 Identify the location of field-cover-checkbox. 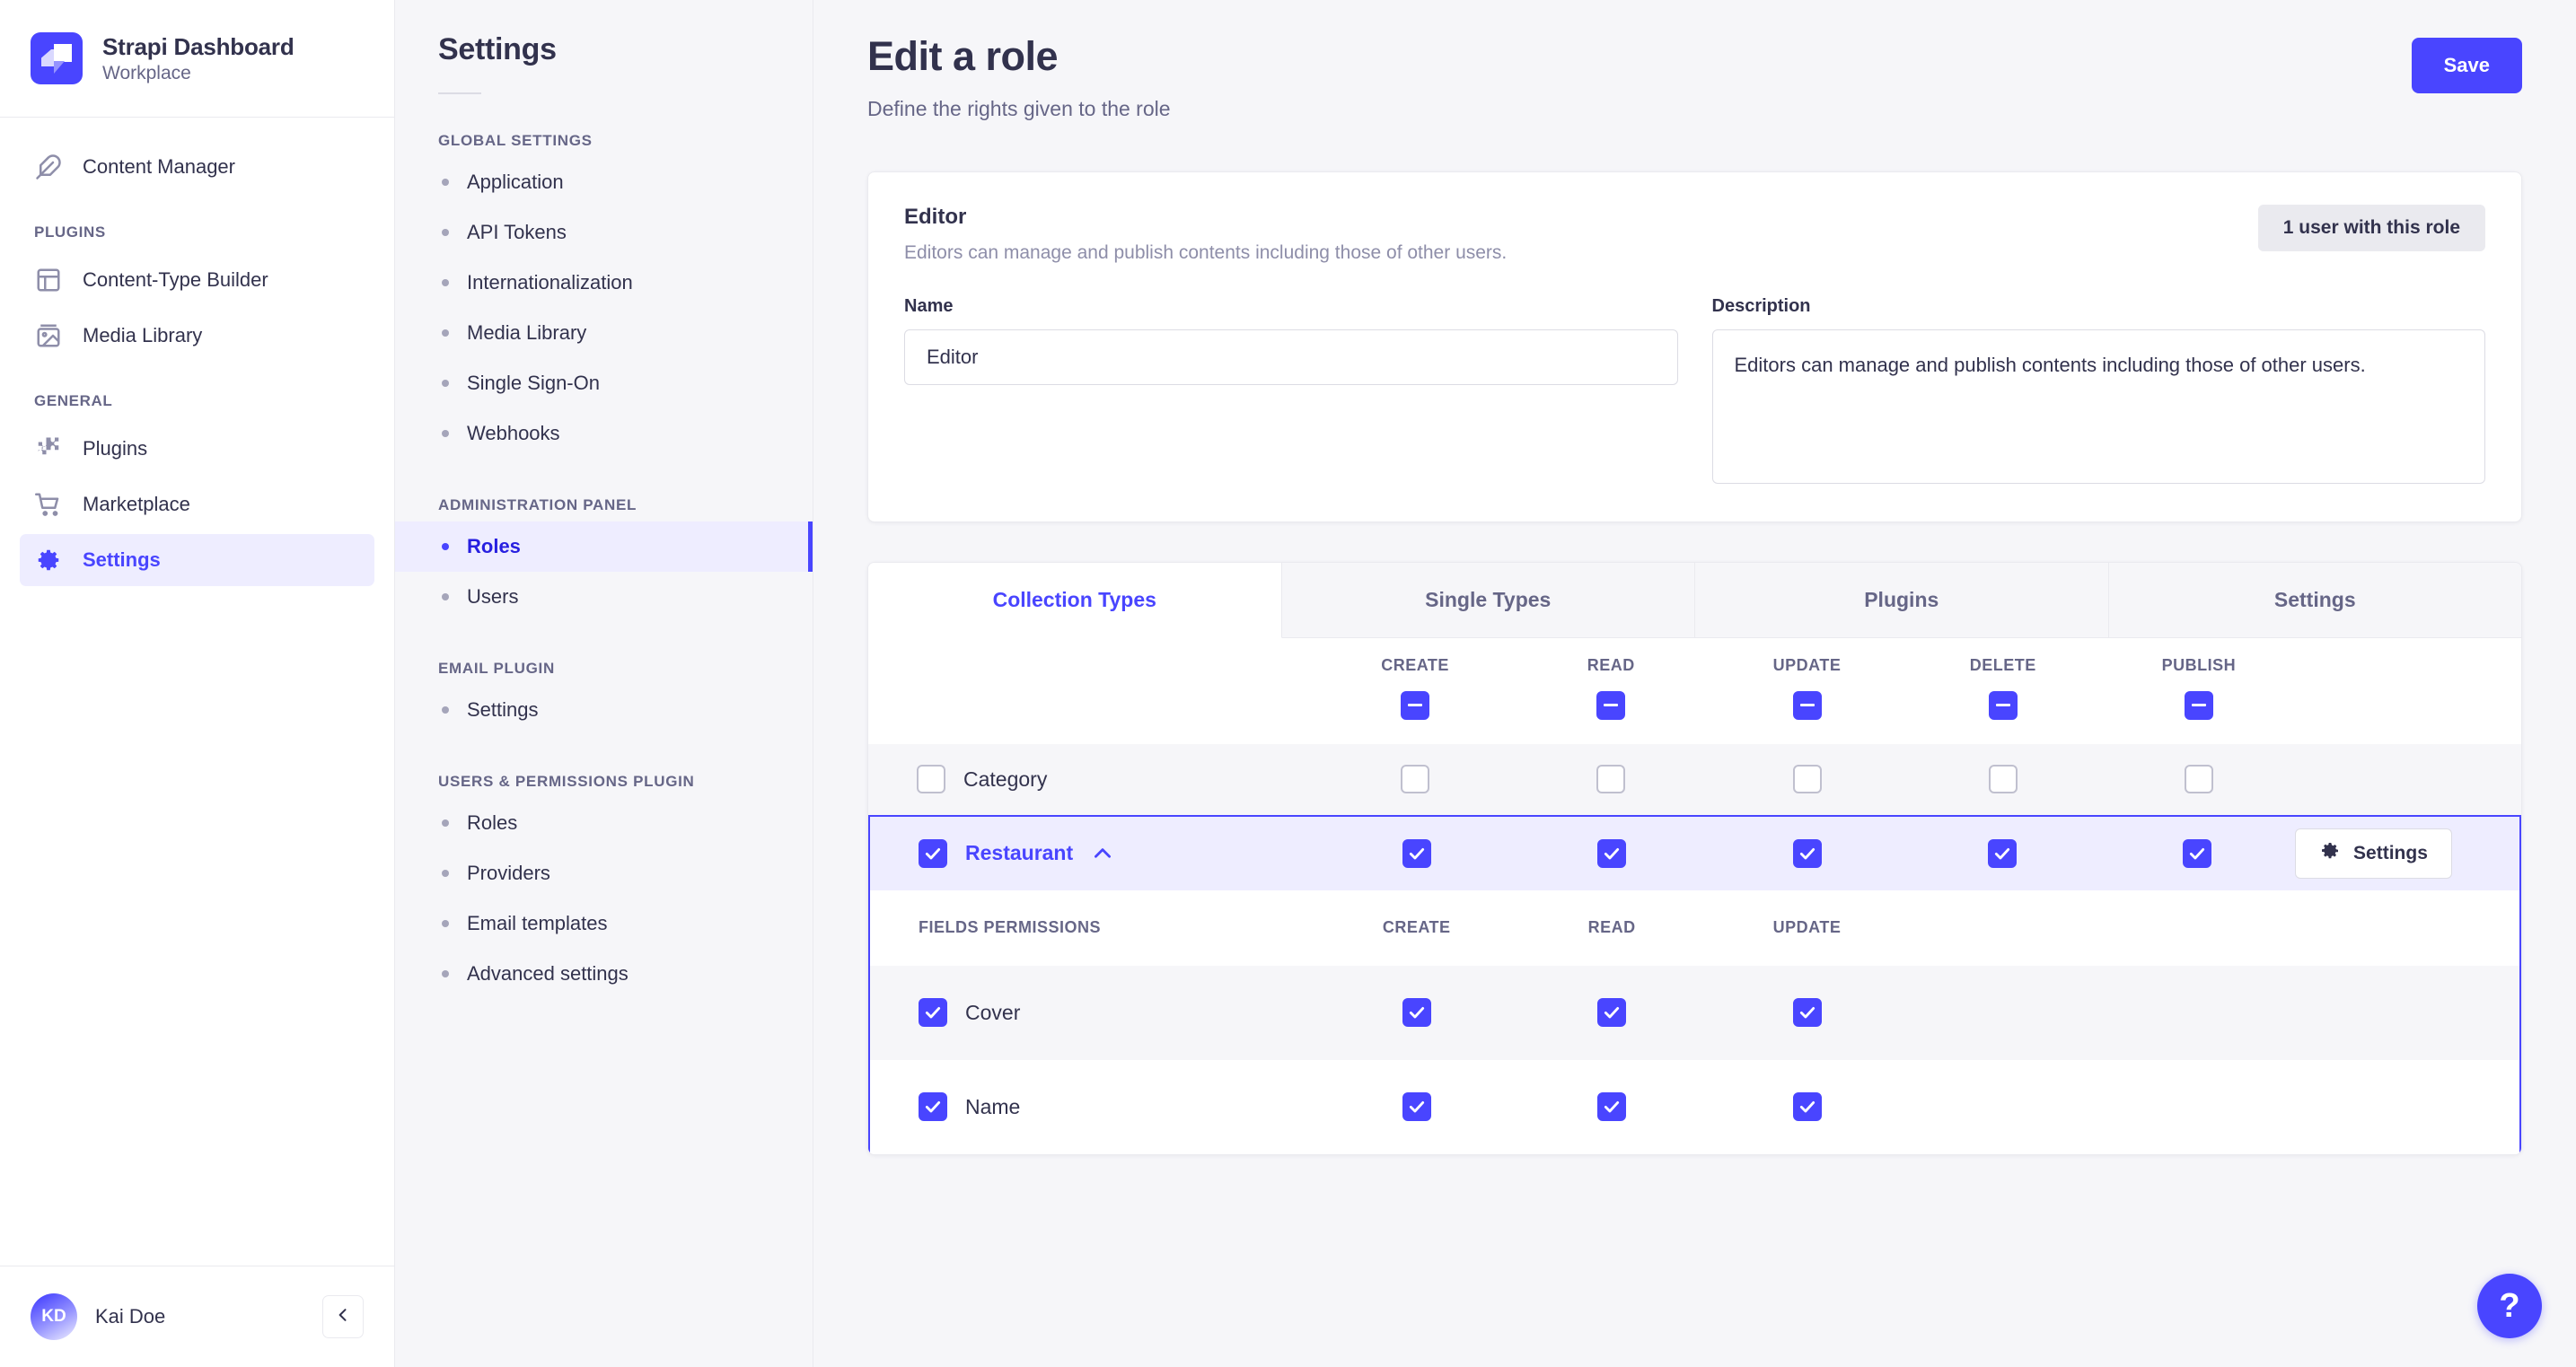
(933, 1012).